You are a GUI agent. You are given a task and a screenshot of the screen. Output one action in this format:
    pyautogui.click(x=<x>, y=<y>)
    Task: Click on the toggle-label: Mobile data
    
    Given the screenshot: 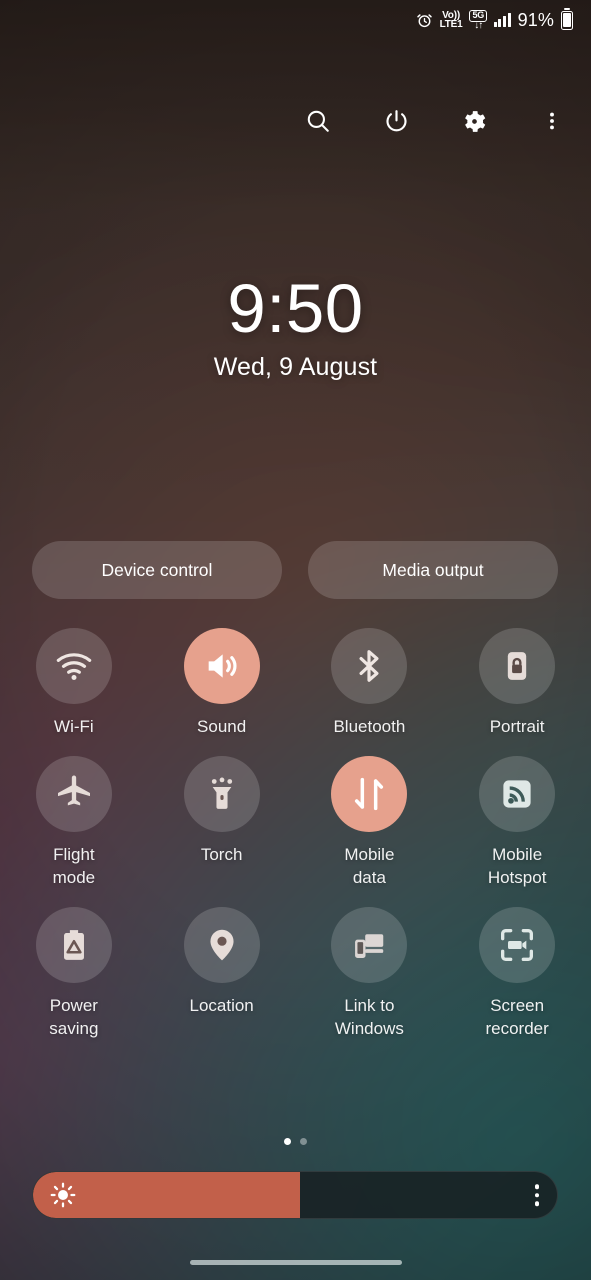 What is the action you would take?
    pyautogui.click(x=369, y=866)
    